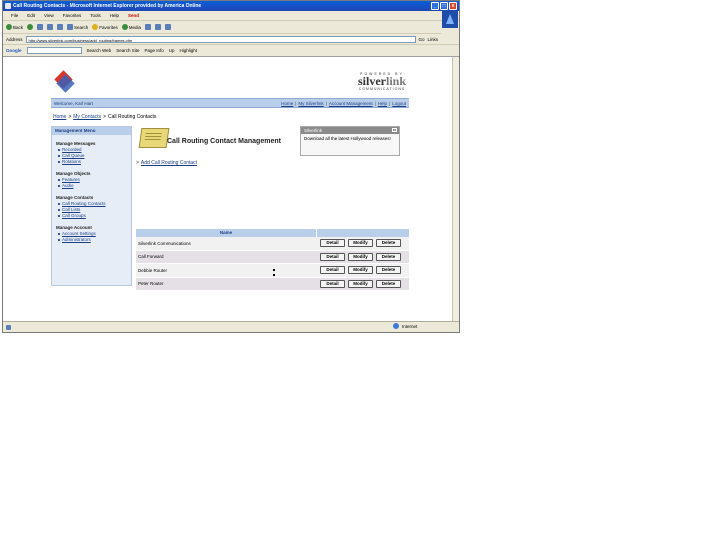 The height and width of the screenshot is (540, 720). Describe the element at coordinates (226, 233) in the screenshot. I see `column-name: Name` at that location.